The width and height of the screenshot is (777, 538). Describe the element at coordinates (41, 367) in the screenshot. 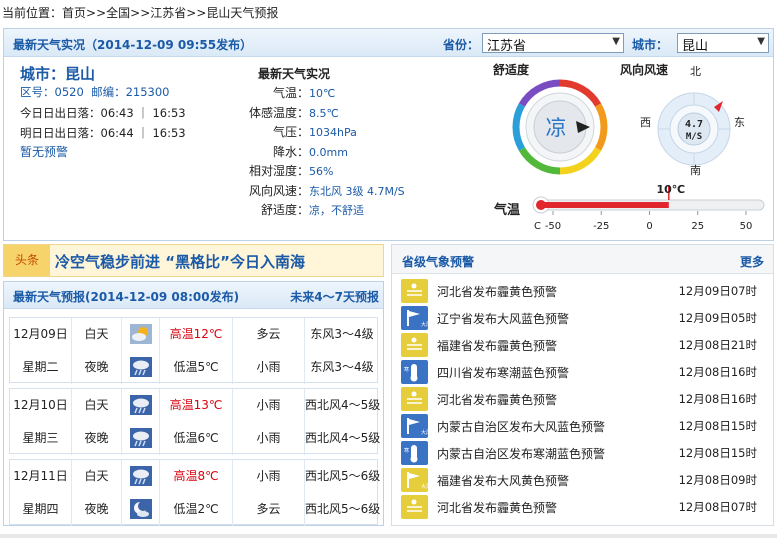

I see `forecast-weekday: 星期二` at that location.